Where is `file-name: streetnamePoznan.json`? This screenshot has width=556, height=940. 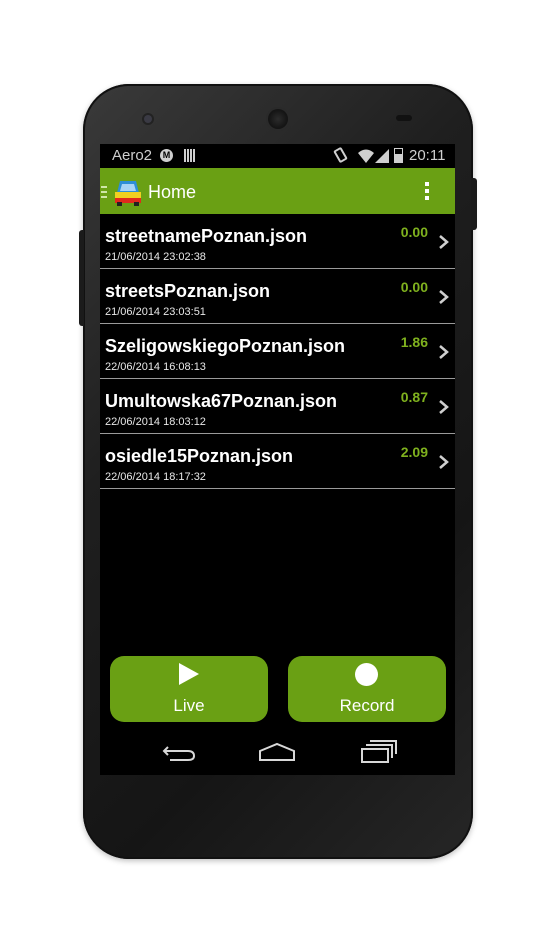
file-name: streetnamePoznan.json is located at coordinates (206, 236).